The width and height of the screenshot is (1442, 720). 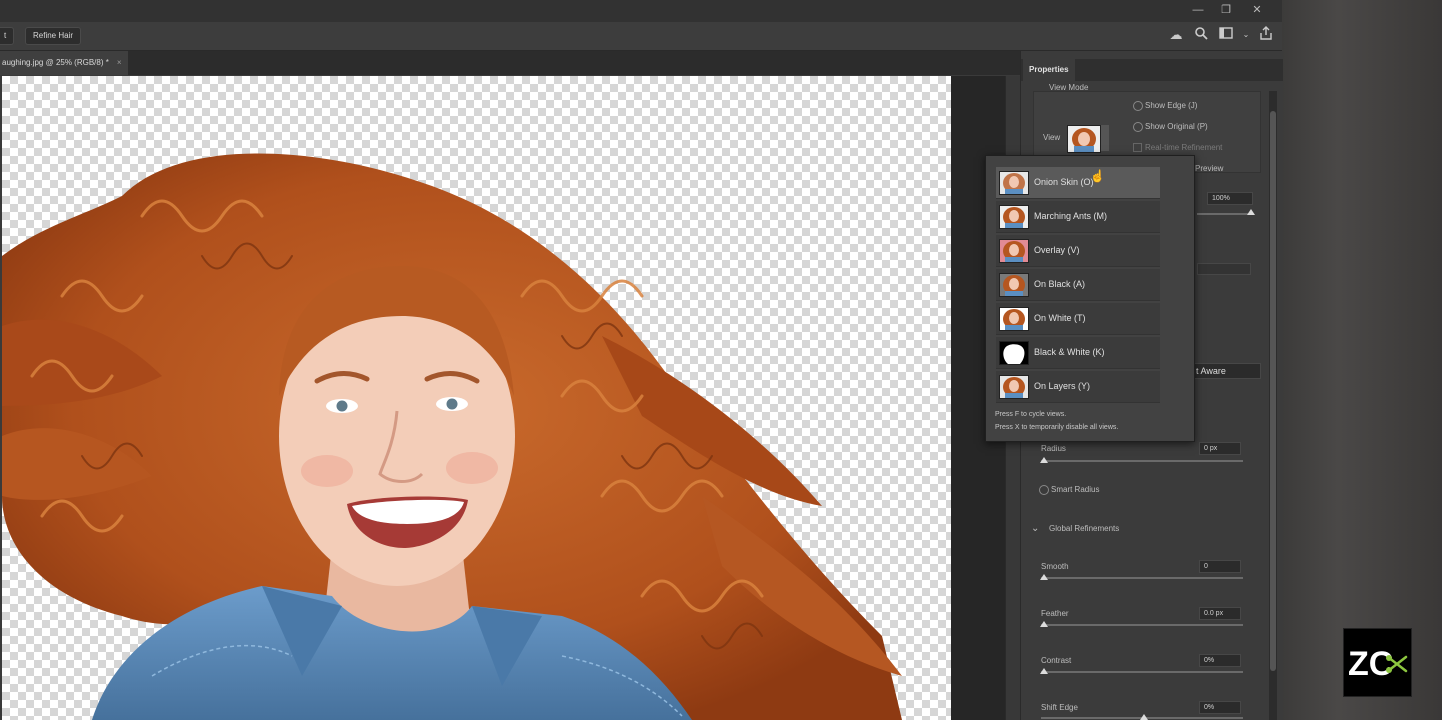 What do you see at coordinates (1062, 386) in the screenshot?
I see `view-item-label: On Layers (Y)` at bounding box center [1062, 386].